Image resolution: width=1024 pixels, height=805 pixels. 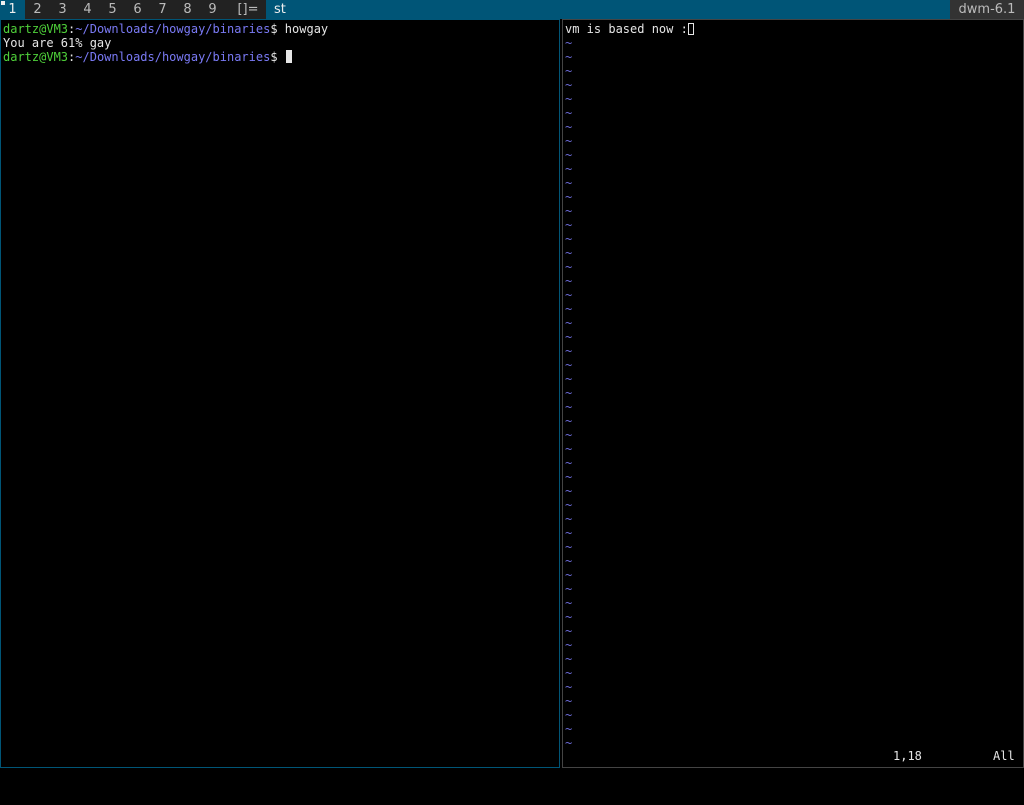 I want to click on tag-1: 1, so click(x=12, y=9).